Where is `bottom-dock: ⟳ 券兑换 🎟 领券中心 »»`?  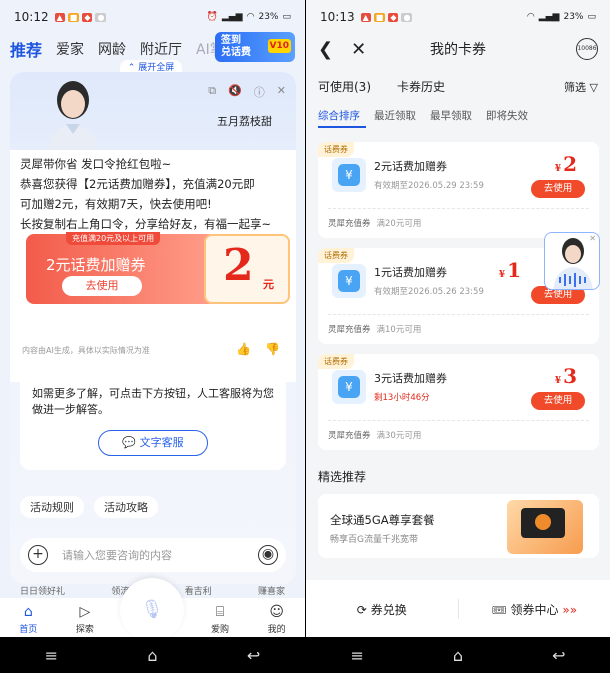 bottom-dock: ⟳ 券兑换 🎟 领券中心 »» is located at coordinates (458, 609).